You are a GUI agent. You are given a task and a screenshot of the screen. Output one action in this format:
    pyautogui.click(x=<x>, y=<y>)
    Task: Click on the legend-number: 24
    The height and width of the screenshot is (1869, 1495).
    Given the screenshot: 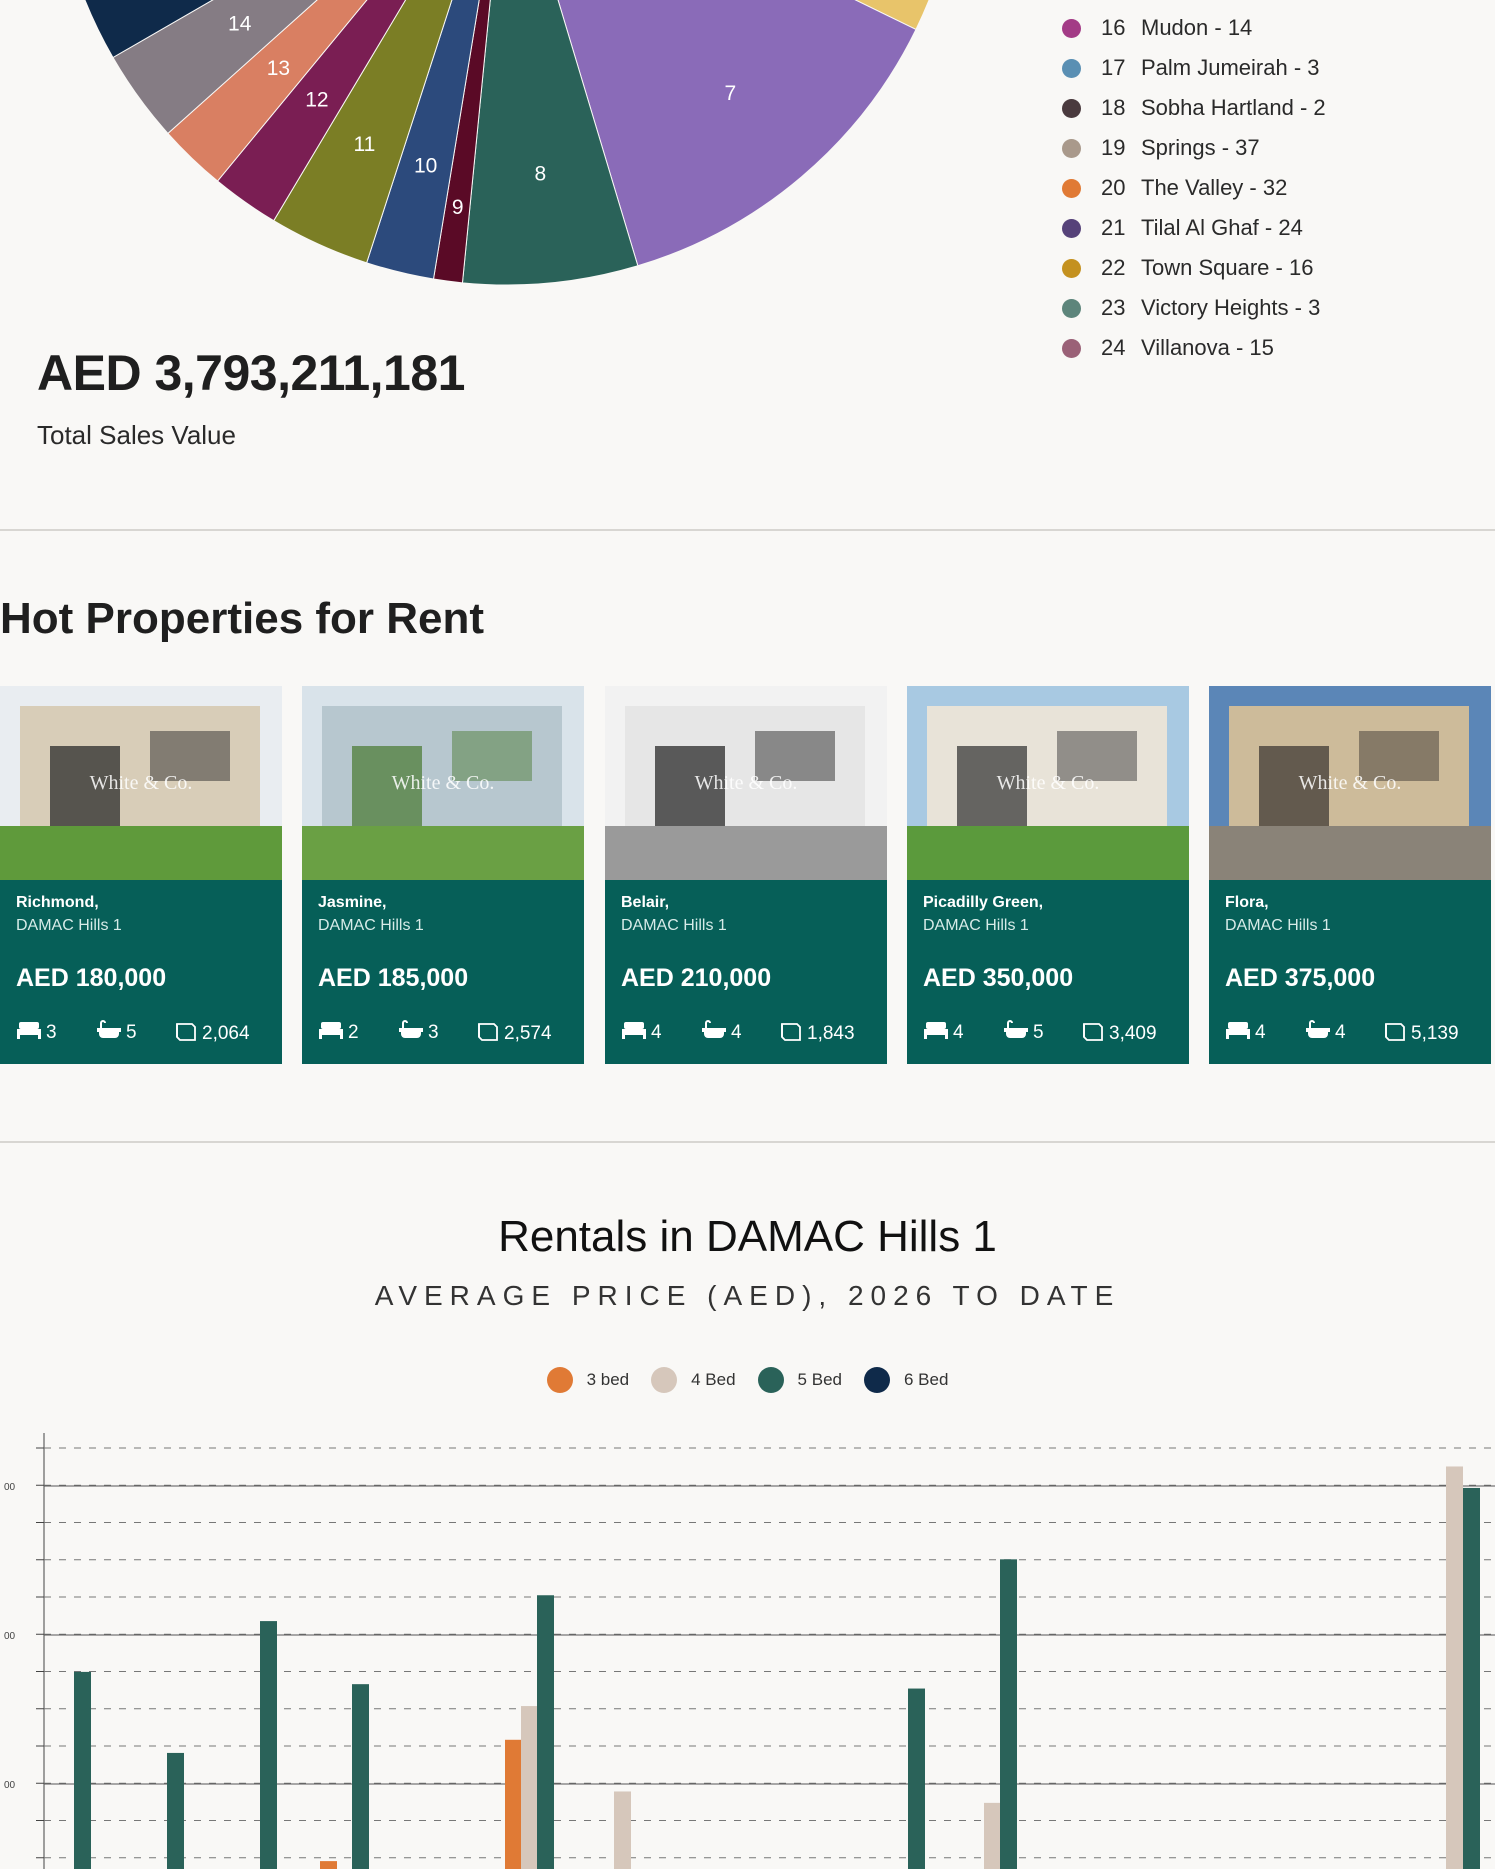 What is the action you would take?
    pyautogui.click(x=1113, y=347)
    